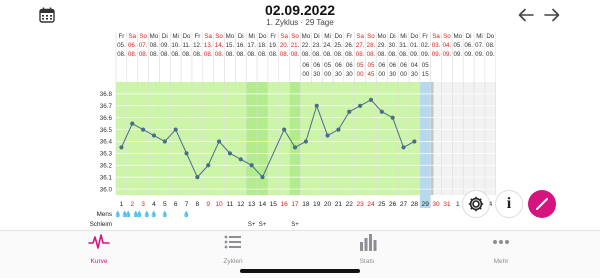 The image size is (600, 278). I want to click on future-days-area, so click(464, 138).